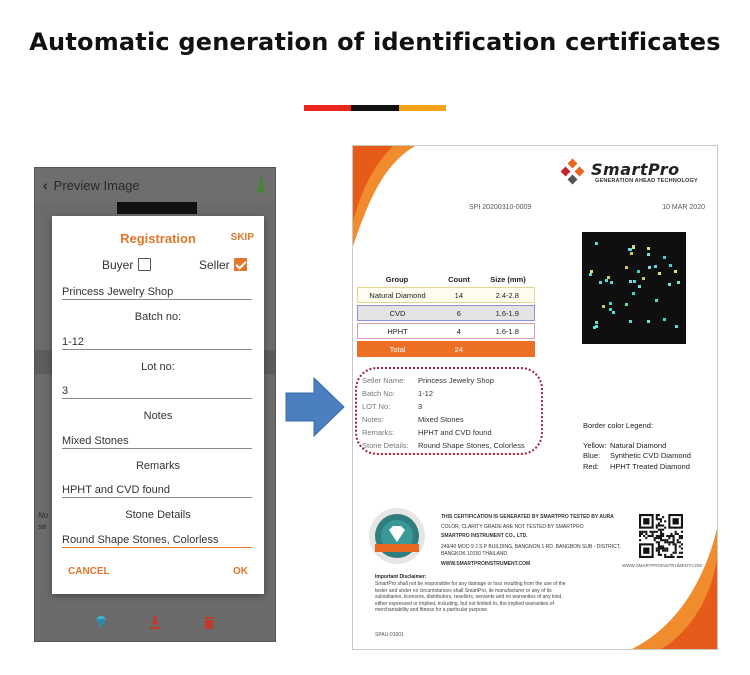  Describe the element at coordinates (101, 622) in the screenshot. I see `diamond-icon` at that location.